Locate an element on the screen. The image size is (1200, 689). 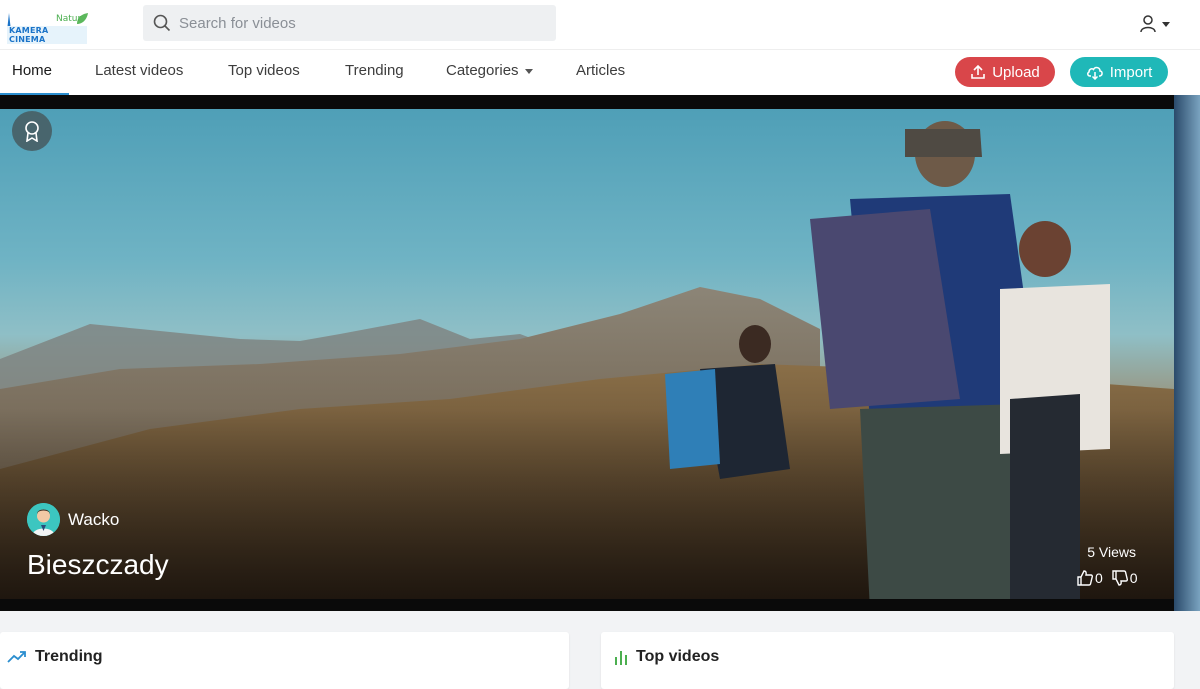
nav-articles: Articles is located at coordinates (600, 72).